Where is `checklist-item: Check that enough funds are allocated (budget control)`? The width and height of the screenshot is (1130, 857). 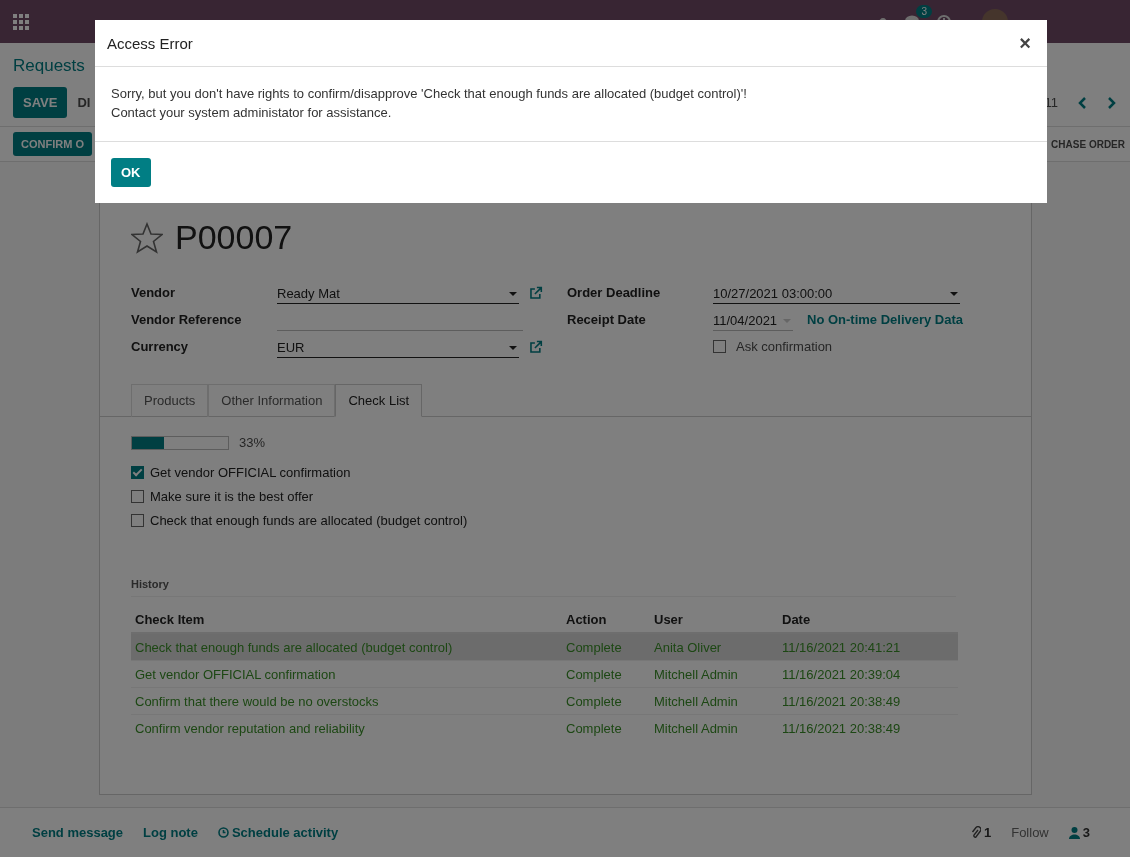 checklist-item: Check that enough funds are allocated (budget control) is located at coordinates (309, 520).